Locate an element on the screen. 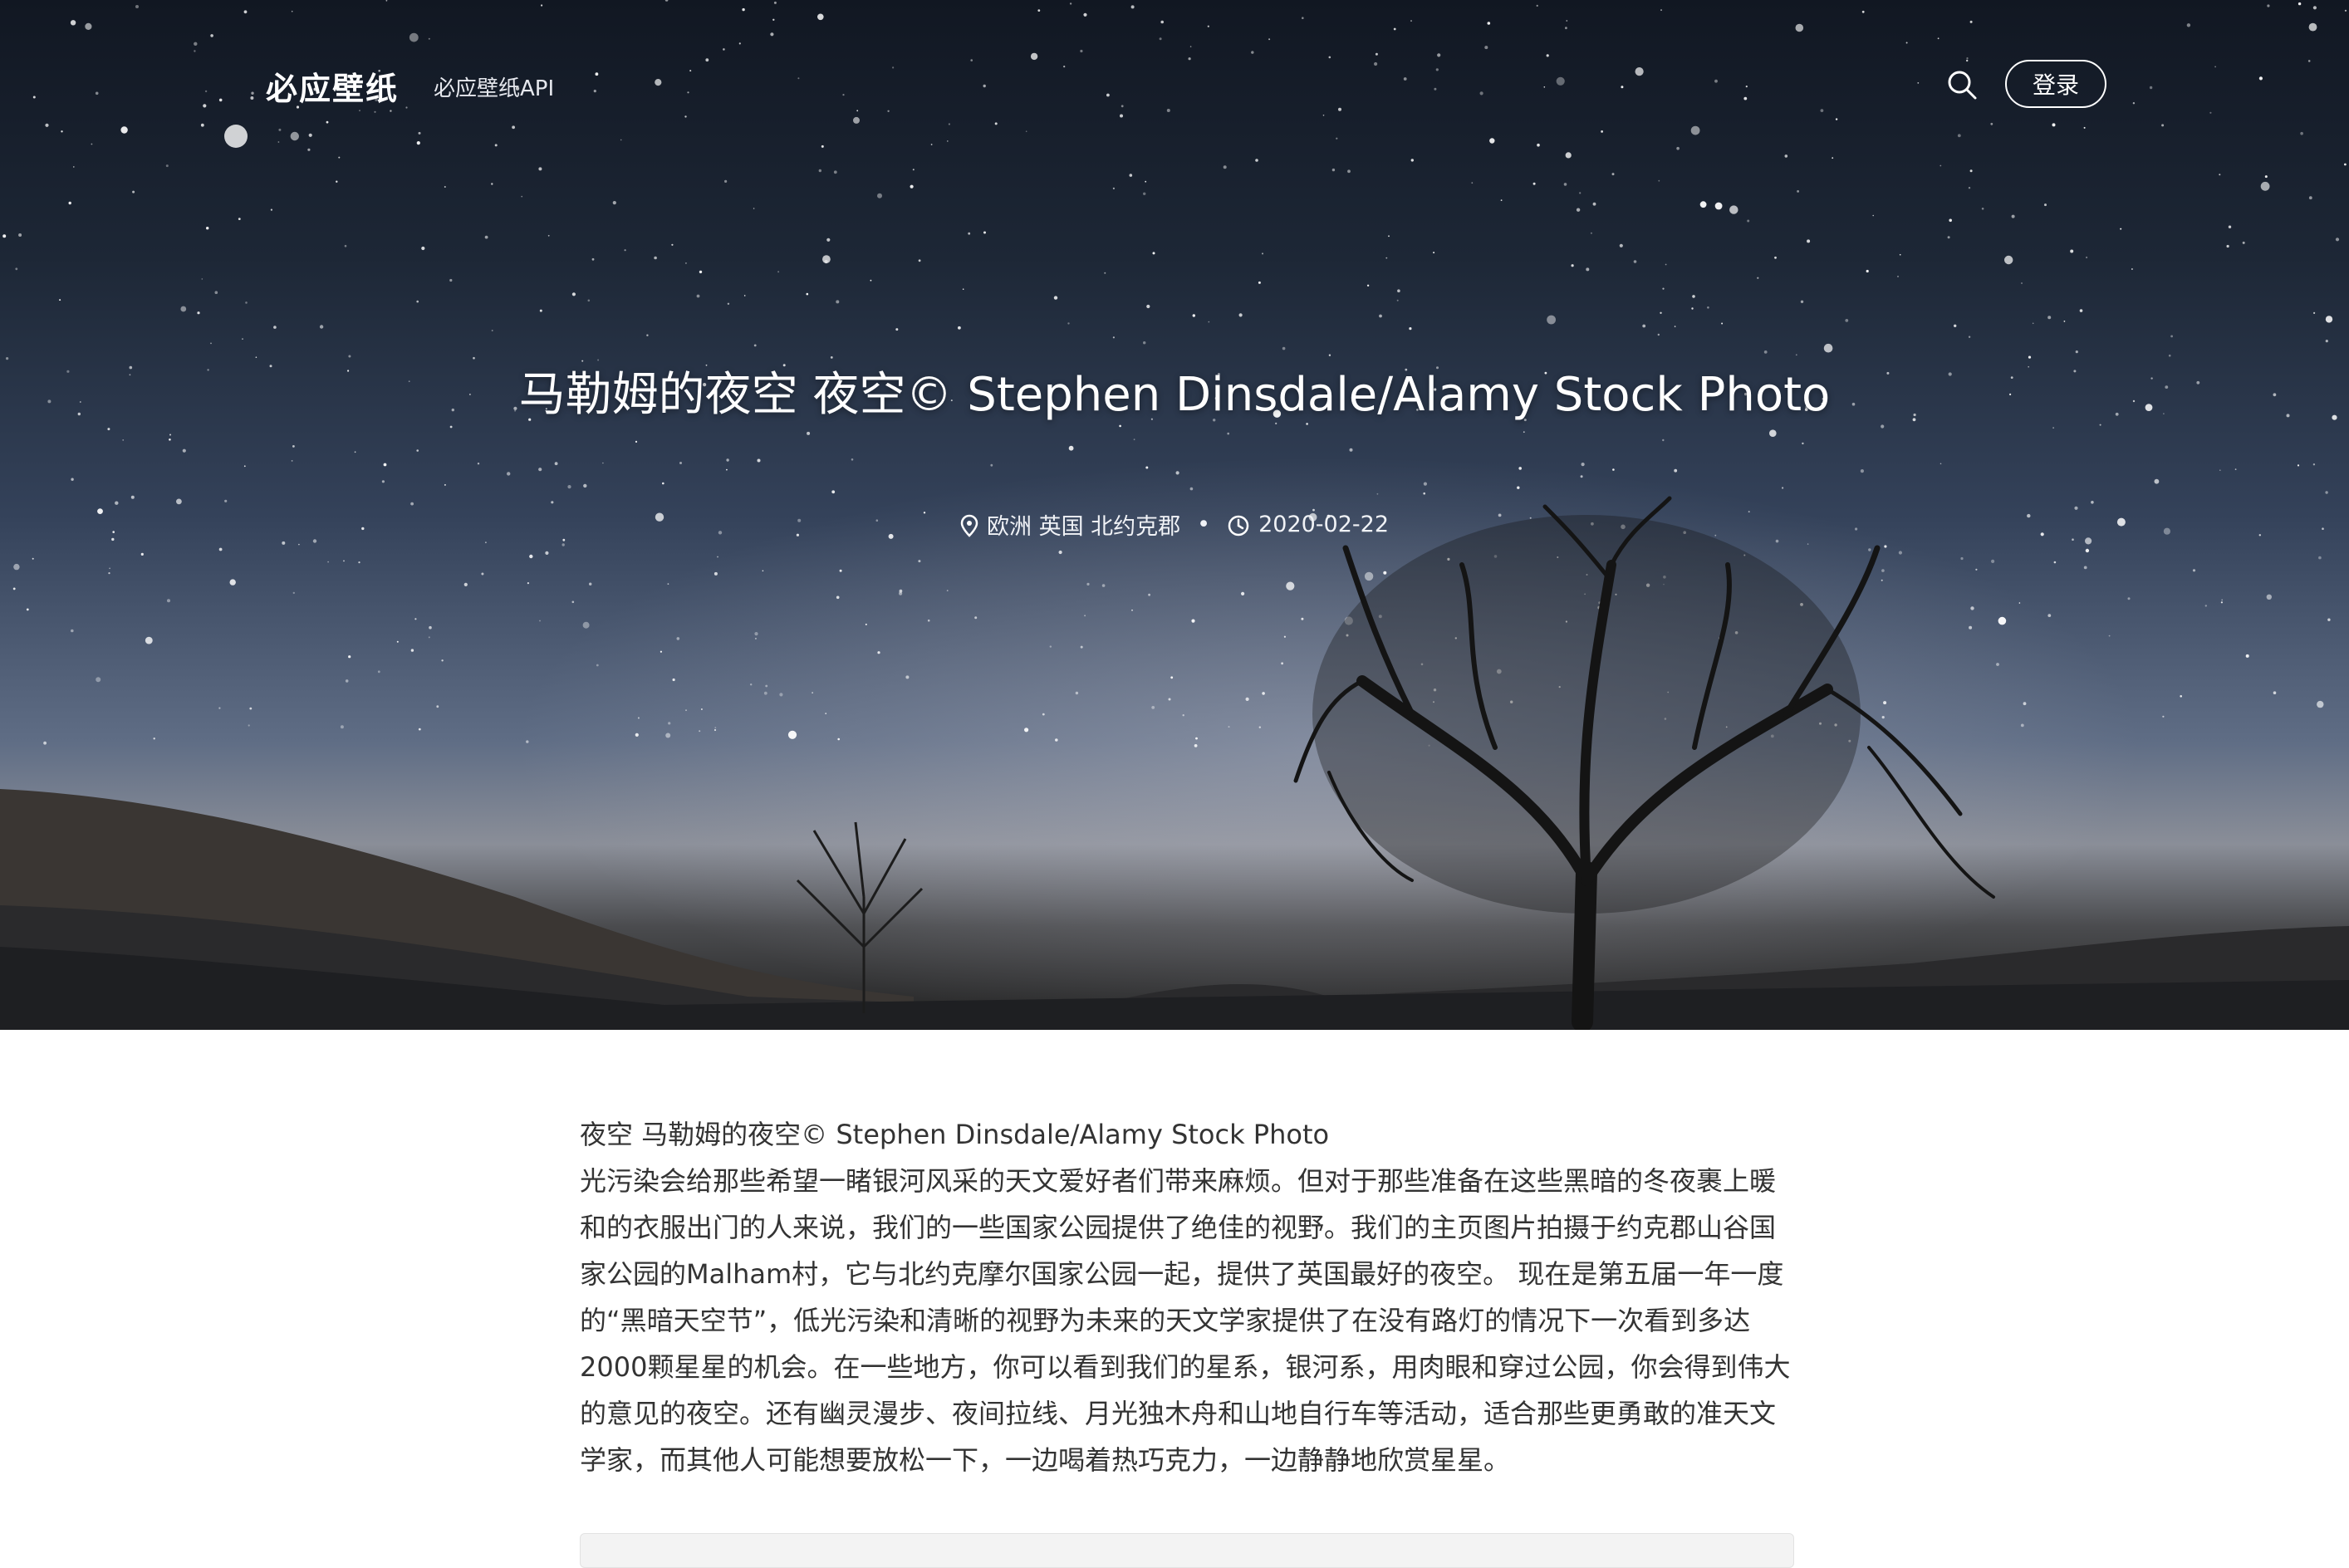 Image resolution: width=2349 pixels, height=1568 pixels. site-brand: 必应壁纸 is located at coordinates (332, 86).